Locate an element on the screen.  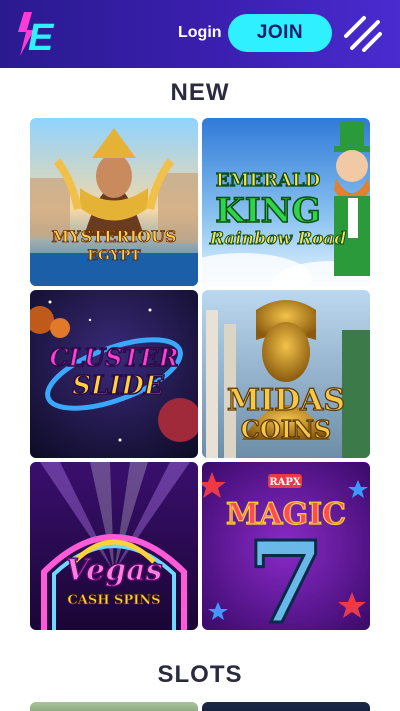
section-title-new: NEW is located at coordinates (200, 92).